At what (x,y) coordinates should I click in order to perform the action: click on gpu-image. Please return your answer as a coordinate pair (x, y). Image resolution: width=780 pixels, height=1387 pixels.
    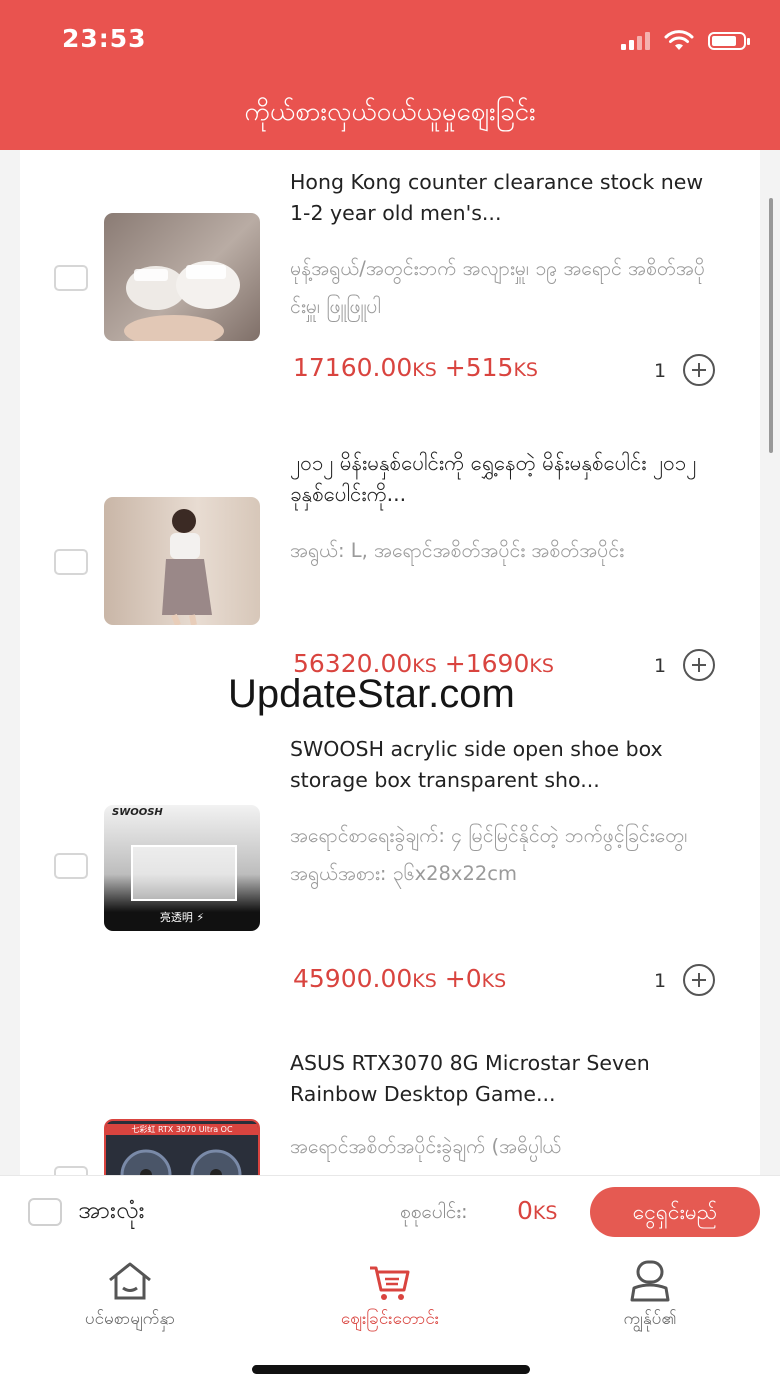
    Looking at the image, I should click on (181, 1162).